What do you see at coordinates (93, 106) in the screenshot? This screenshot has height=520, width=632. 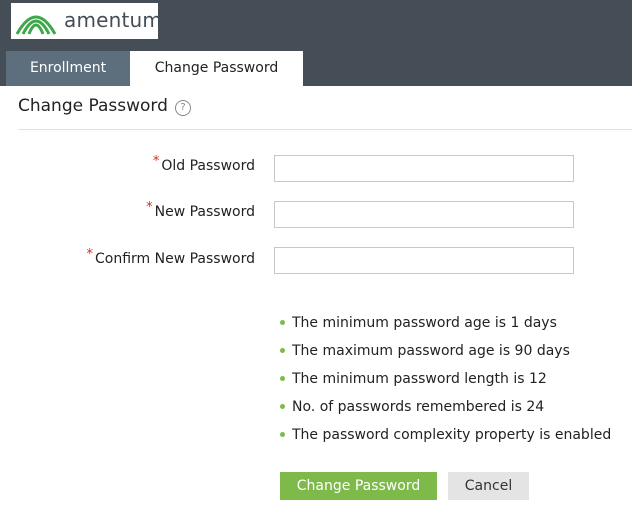 I see `page-title: Change Password` at bounding box center [93, 106].